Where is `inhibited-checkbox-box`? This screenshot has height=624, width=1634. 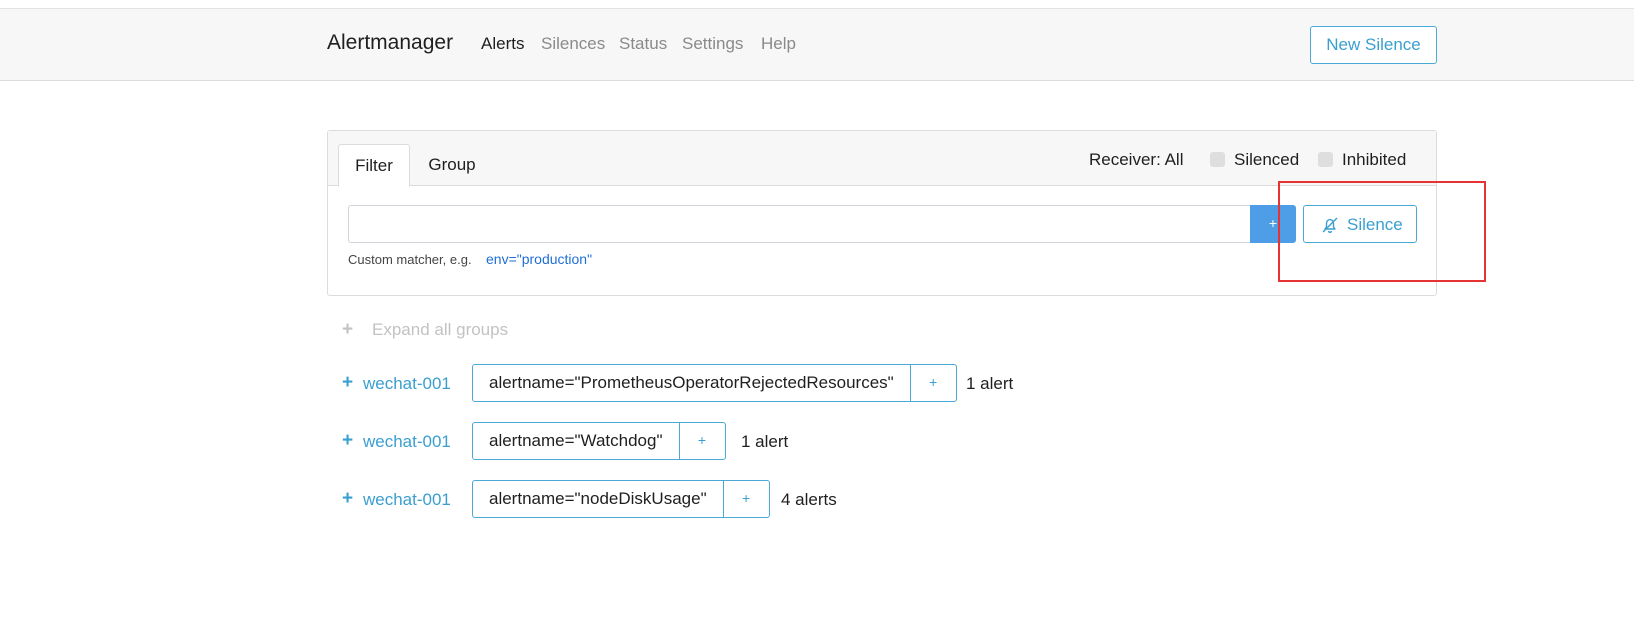 inhibited-checkbox-box is located at coordinates (1325, 159).